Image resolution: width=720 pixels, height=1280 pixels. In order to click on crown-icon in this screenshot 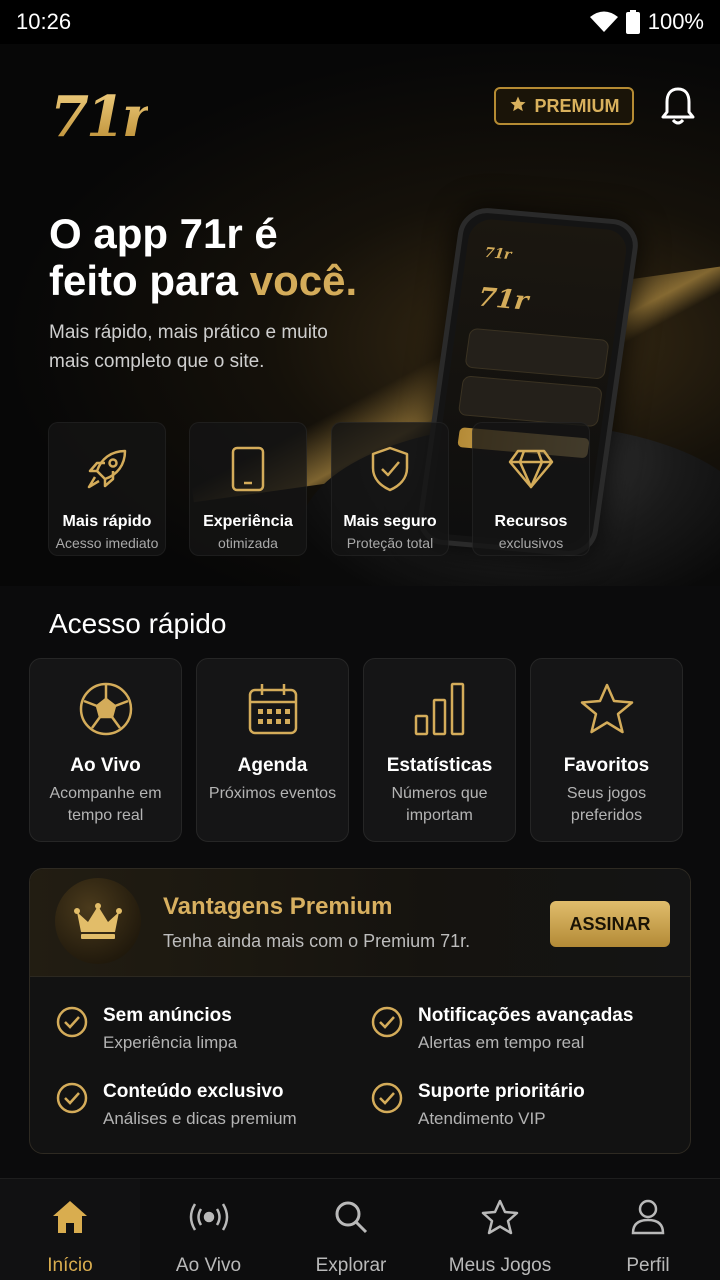, I will do `click(98, 921)`.